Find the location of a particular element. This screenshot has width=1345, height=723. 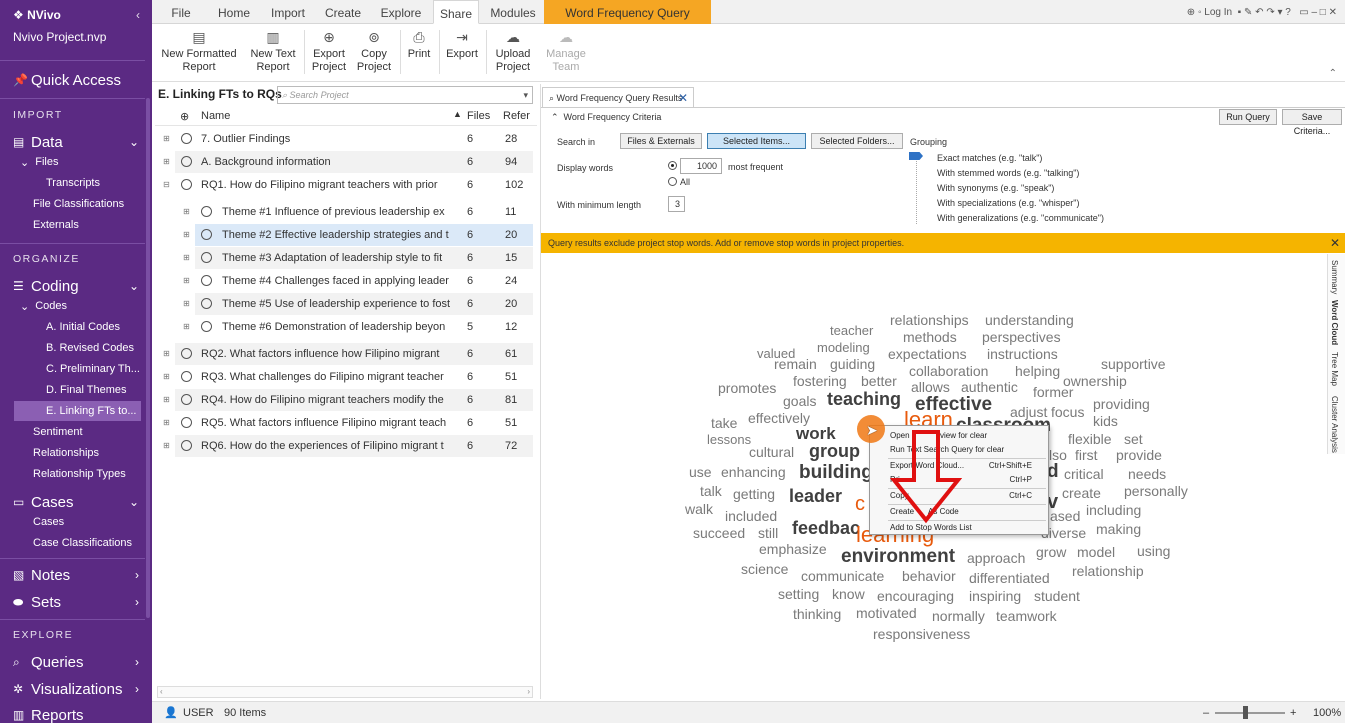

cloud-word: motivated is located at coordinates (886, 613).